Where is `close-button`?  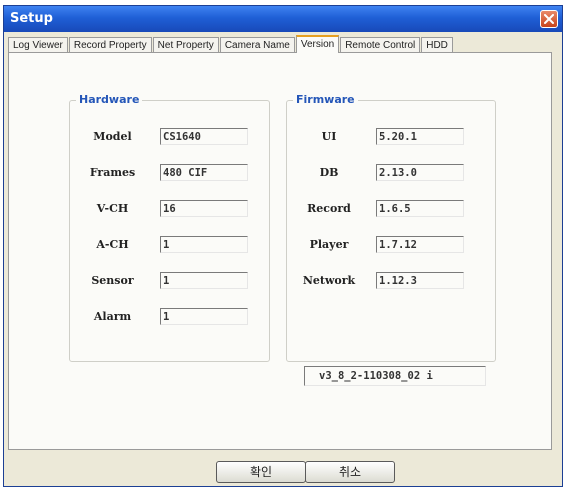 close-button is located at coordinates (549, 19).